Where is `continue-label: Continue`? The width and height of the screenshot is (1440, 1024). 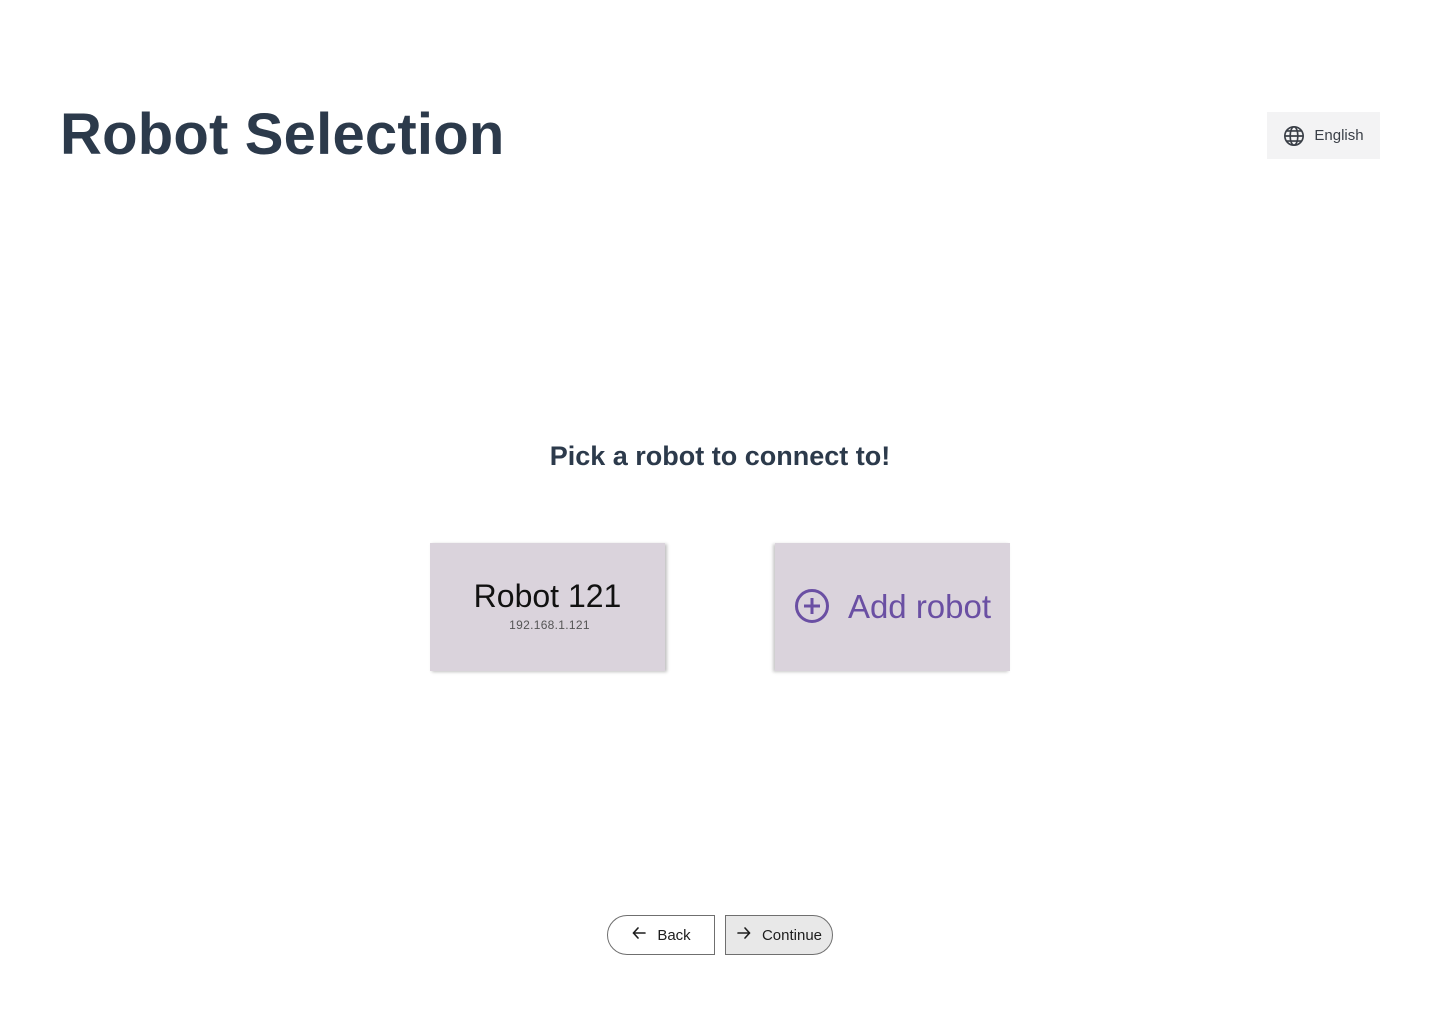 continue-label: Continue is located at coordinates (792, 935).